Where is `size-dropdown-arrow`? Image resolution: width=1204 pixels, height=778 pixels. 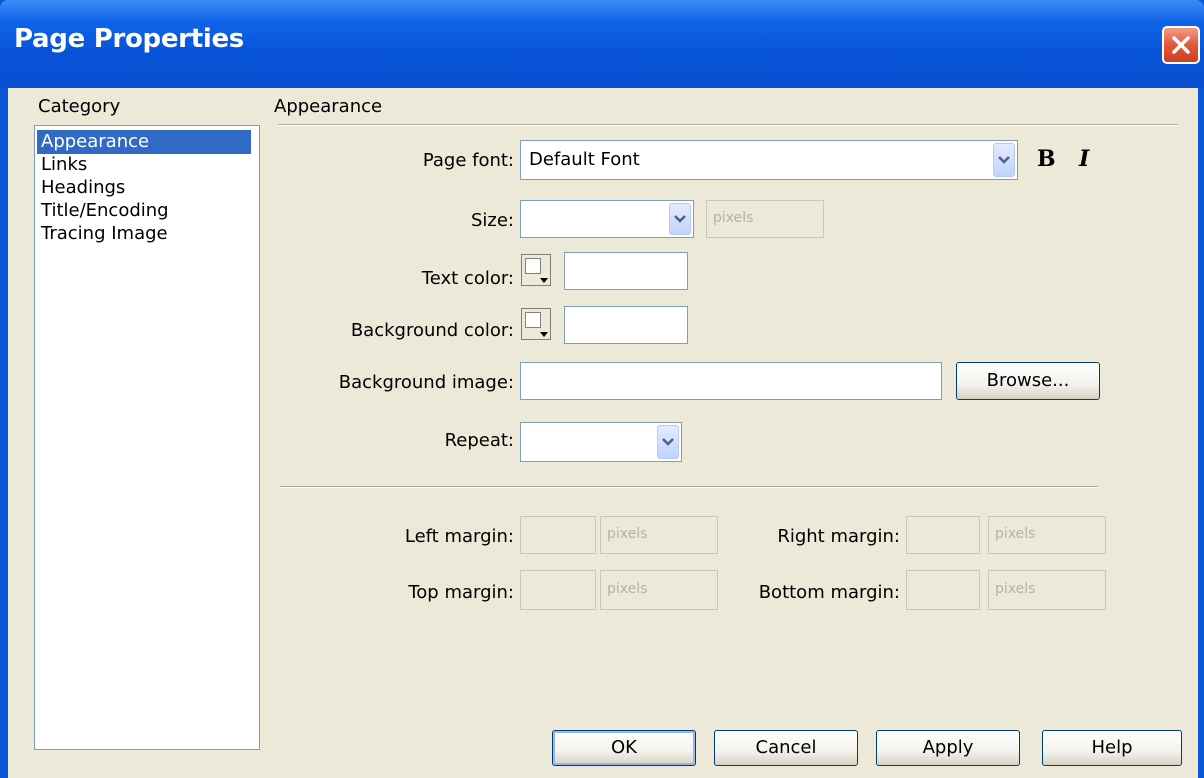
size-dropdown-arrow is located at coordinates (680, 219).